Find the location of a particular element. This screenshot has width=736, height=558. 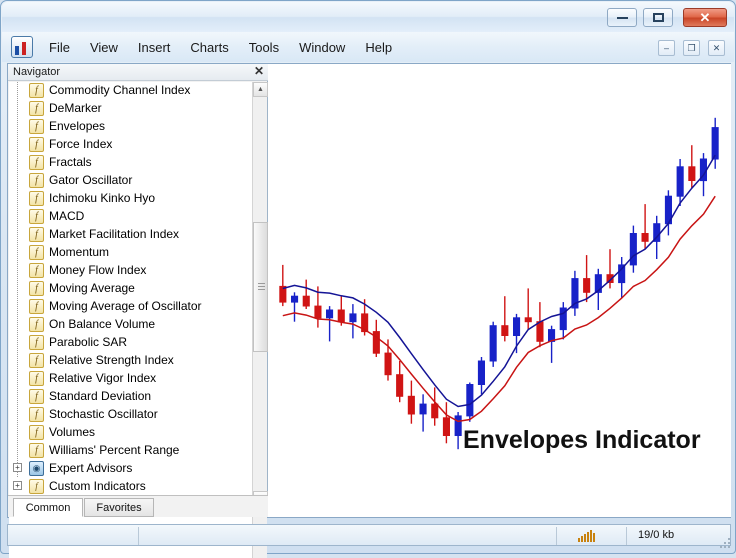

tree-item-gator-oscillator: f Gator Oscillator is located at coordinates (130, 180).